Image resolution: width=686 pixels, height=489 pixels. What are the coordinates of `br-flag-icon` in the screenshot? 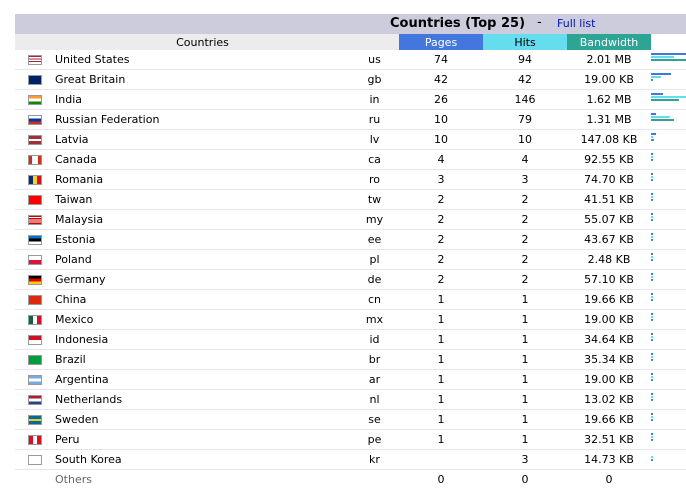 It's located at (35, 360).